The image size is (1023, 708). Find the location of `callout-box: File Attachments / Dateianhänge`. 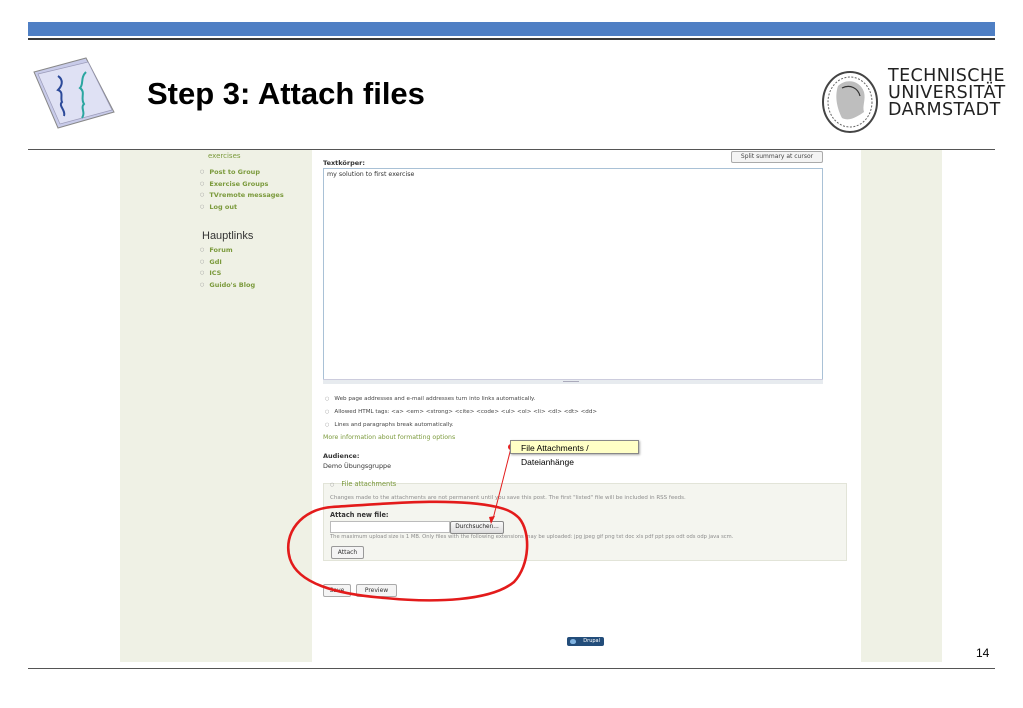

callout-box: File Attachments / Dateianhänge is located at coordinates (574, 453).